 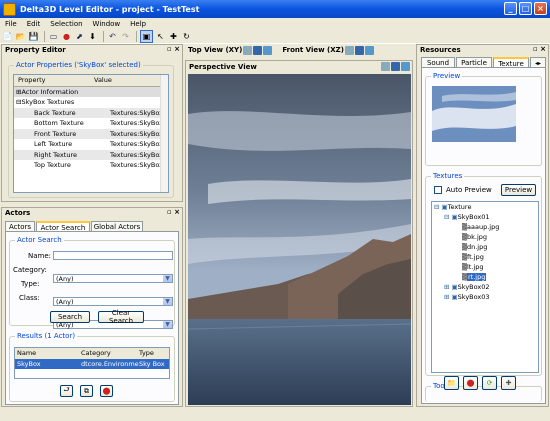 I want to click on search-button: Search, so click(x=70, y=317).